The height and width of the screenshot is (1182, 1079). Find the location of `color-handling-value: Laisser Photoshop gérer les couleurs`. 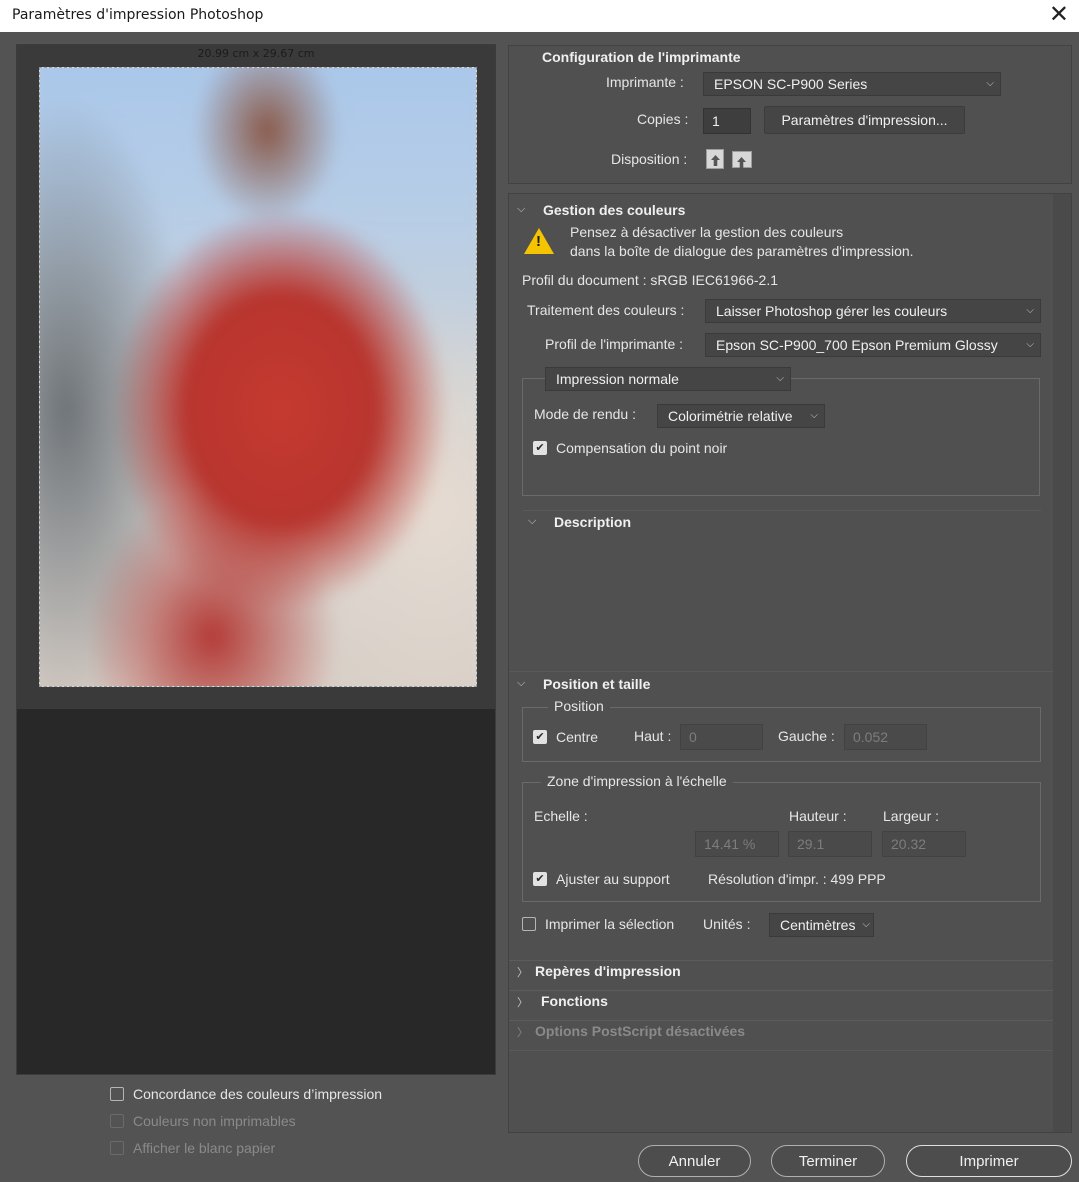

color-handling-value: Laisser Photoshop gérer les couleurs is located at coordinates (832, 311).